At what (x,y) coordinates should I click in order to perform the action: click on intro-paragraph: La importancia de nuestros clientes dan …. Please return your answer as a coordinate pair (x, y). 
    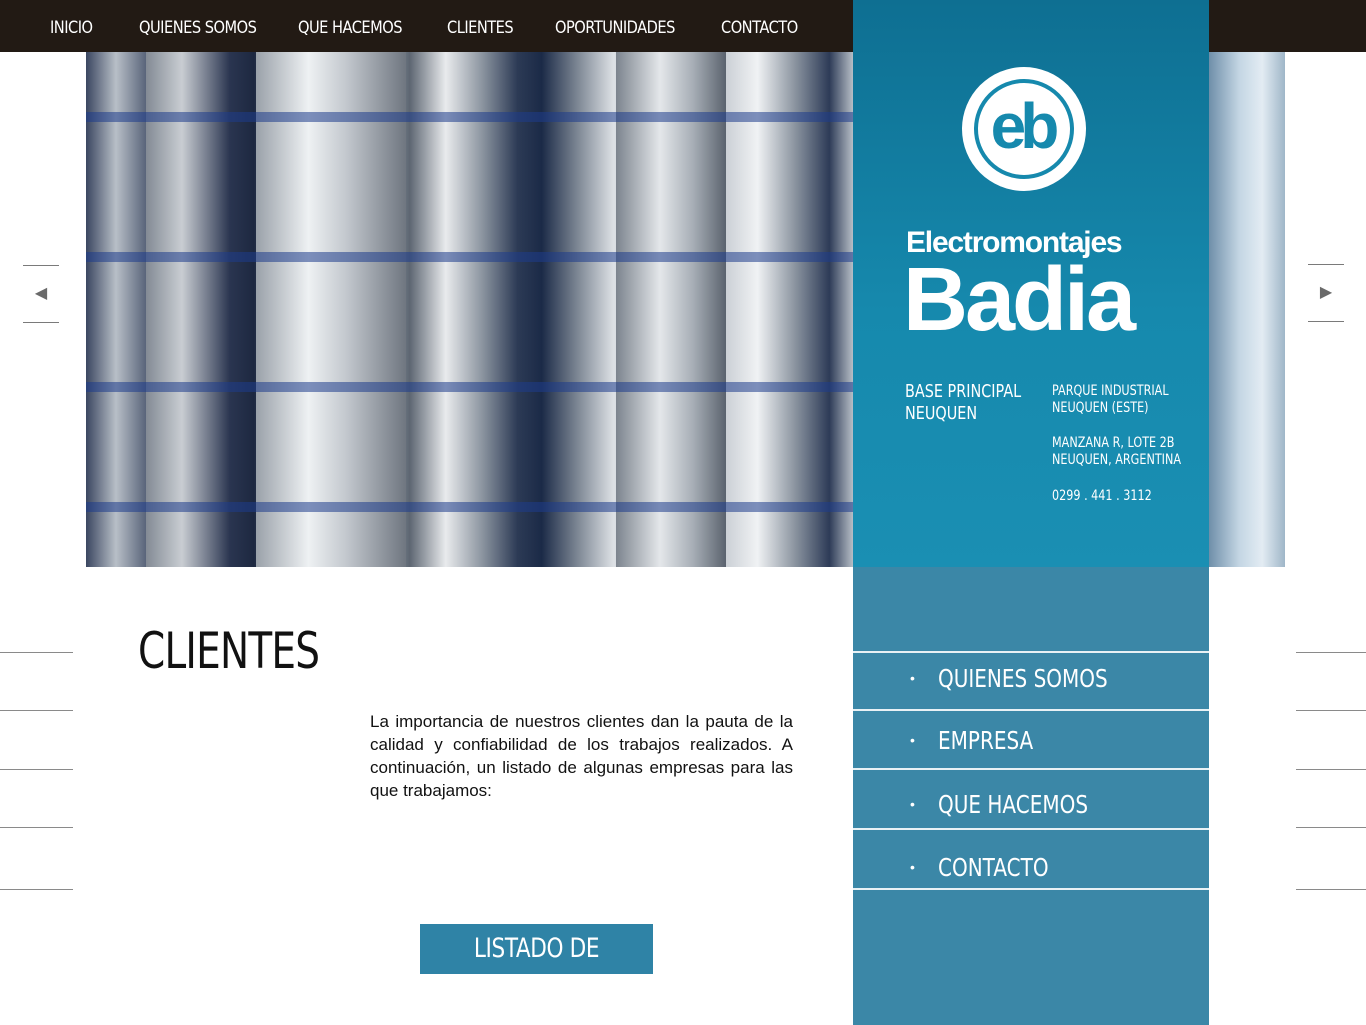
    Looking at the image, I should click on (581, 756).